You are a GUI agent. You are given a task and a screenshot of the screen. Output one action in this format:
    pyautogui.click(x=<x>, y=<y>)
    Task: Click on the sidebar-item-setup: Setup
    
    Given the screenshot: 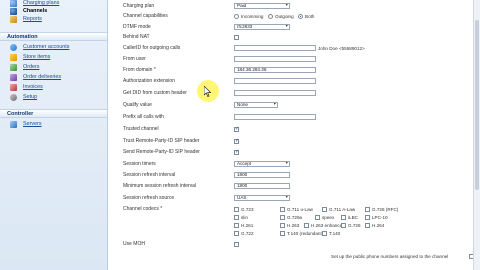 What is the action you would take?
    pyautogui.click(x=57, y=98)
    